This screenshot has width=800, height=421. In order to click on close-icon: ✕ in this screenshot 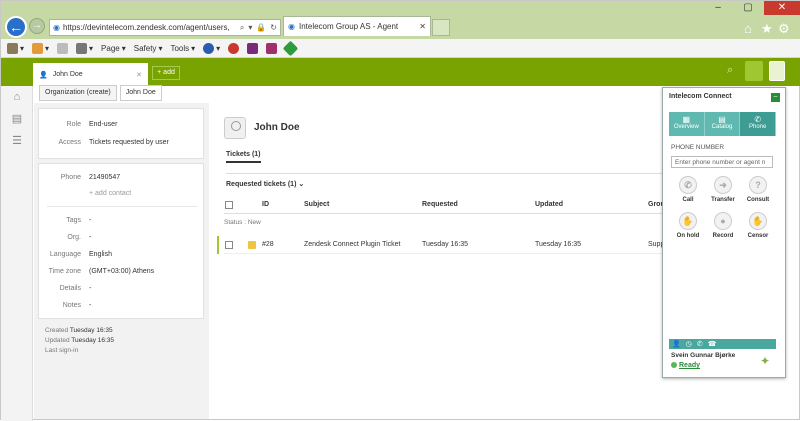, I will do `click(139, 75)`.